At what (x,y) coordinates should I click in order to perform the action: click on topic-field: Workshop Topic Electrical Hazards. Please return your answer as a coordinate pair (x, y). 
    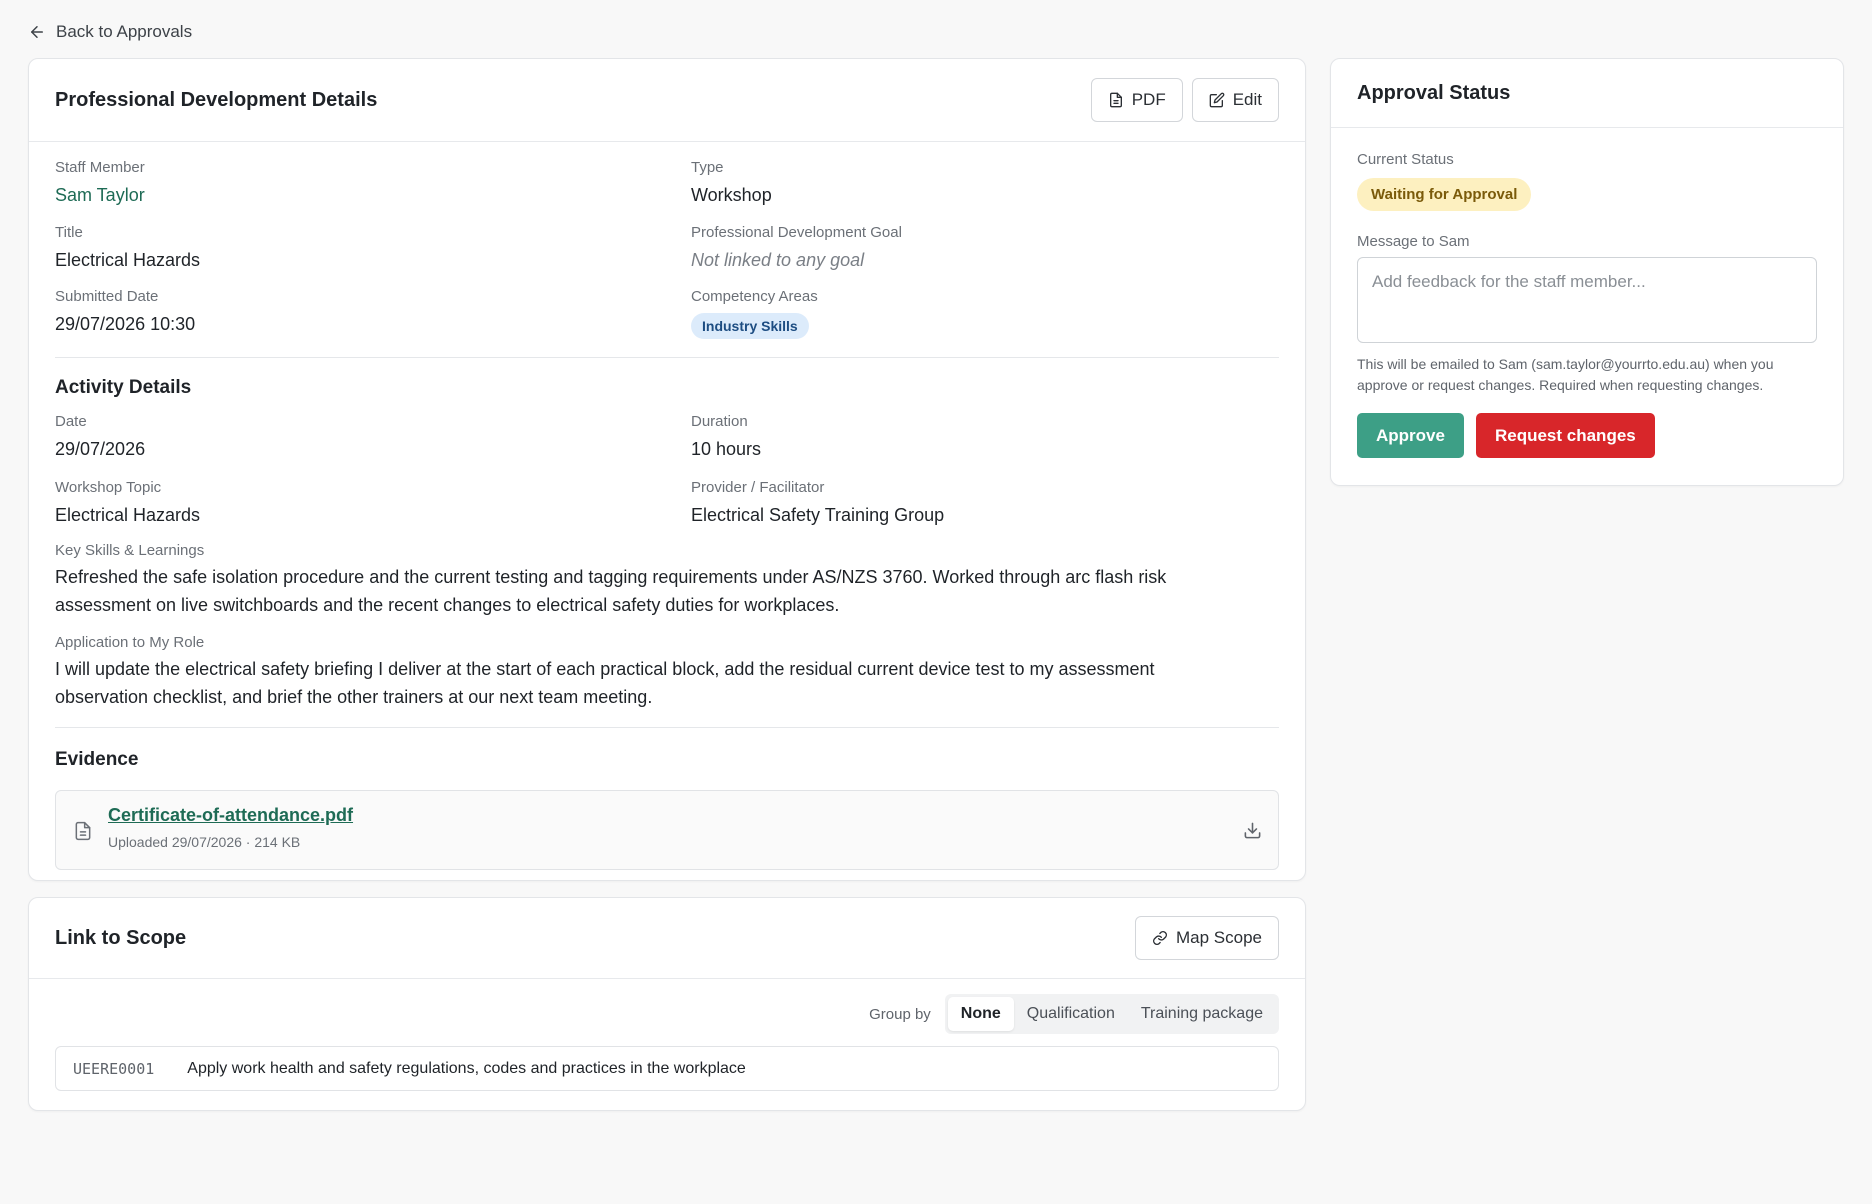
    Looking at the image, I should click on (127, 502).